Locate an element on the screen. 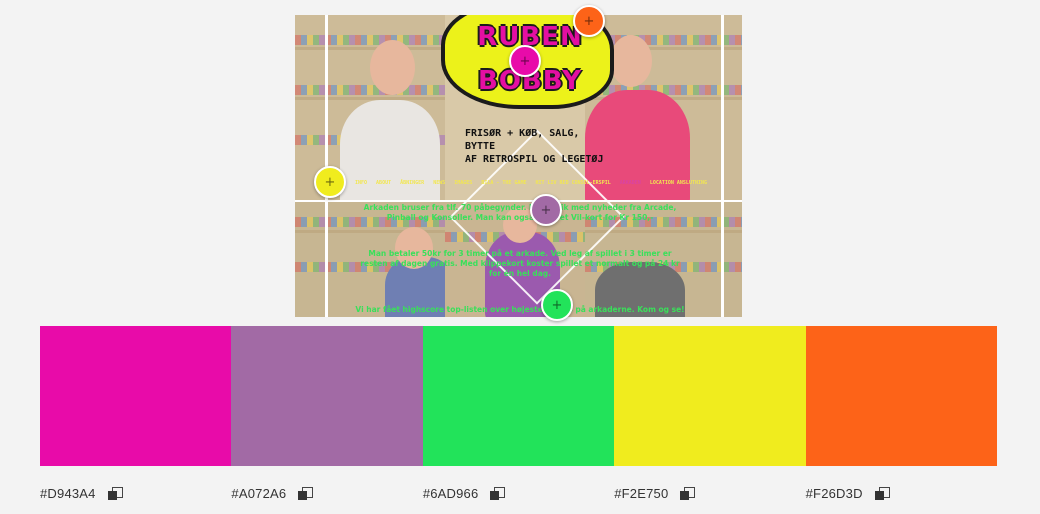  swatch-label: #6AD966 is located at coordinates (518, 493).